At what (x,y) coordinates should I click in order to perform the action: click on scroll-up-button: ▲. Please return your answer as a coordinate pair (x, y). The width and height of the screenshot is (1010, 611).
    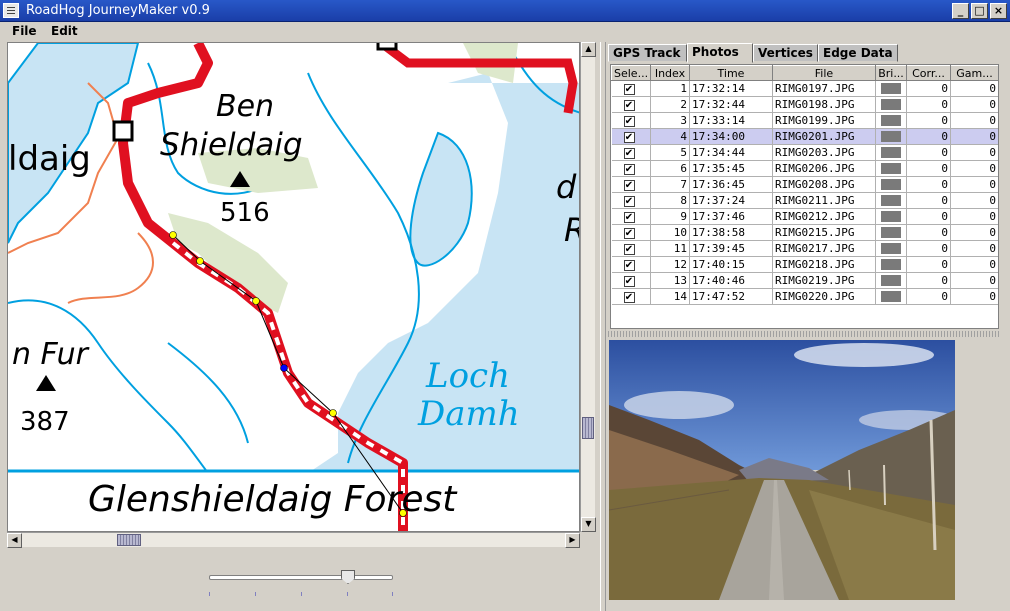
    Looking at the image, I should click on (588, 49).